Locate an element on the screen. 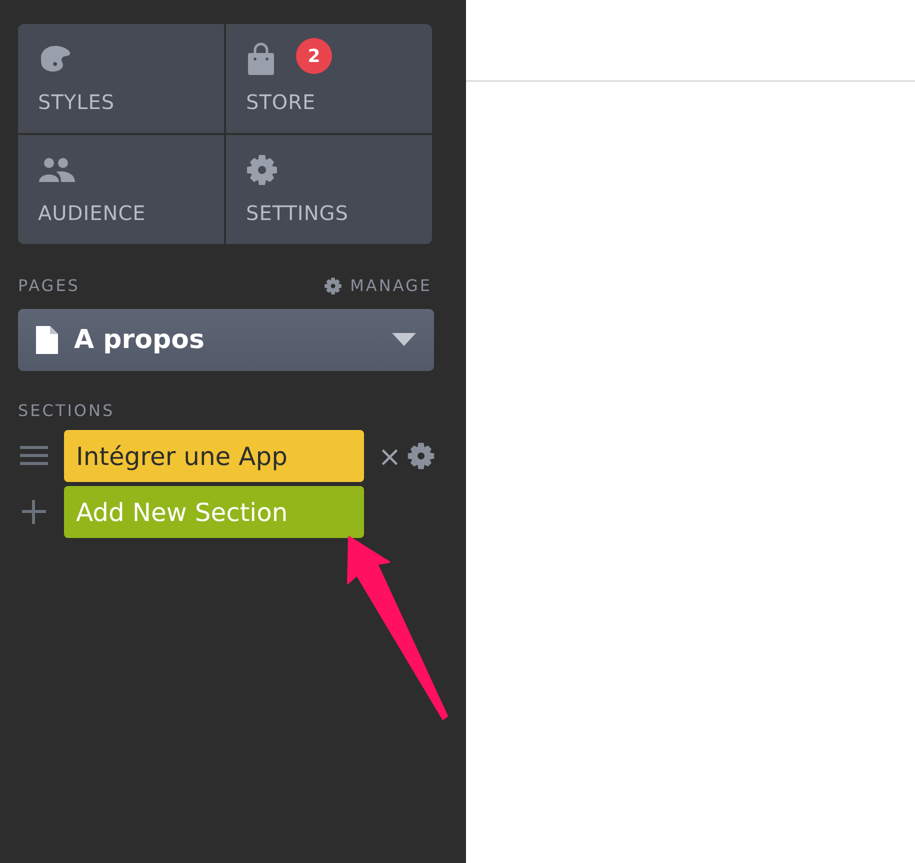 The image size is (915, 863). document-icon is located at coordinates (47, 340).